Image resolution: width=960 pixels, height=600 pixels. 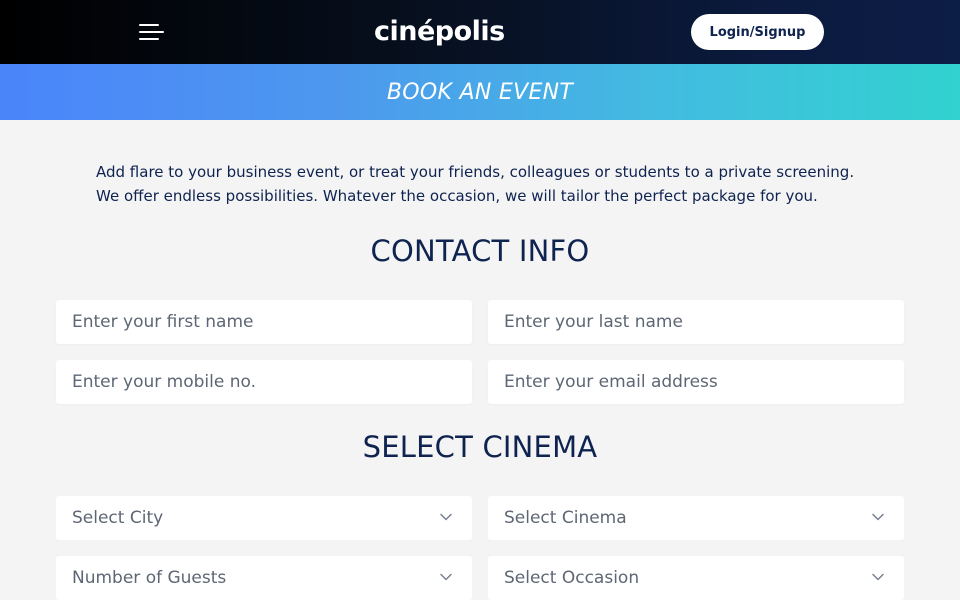 I want to click on first-name-input, so click(x=264, y=322).